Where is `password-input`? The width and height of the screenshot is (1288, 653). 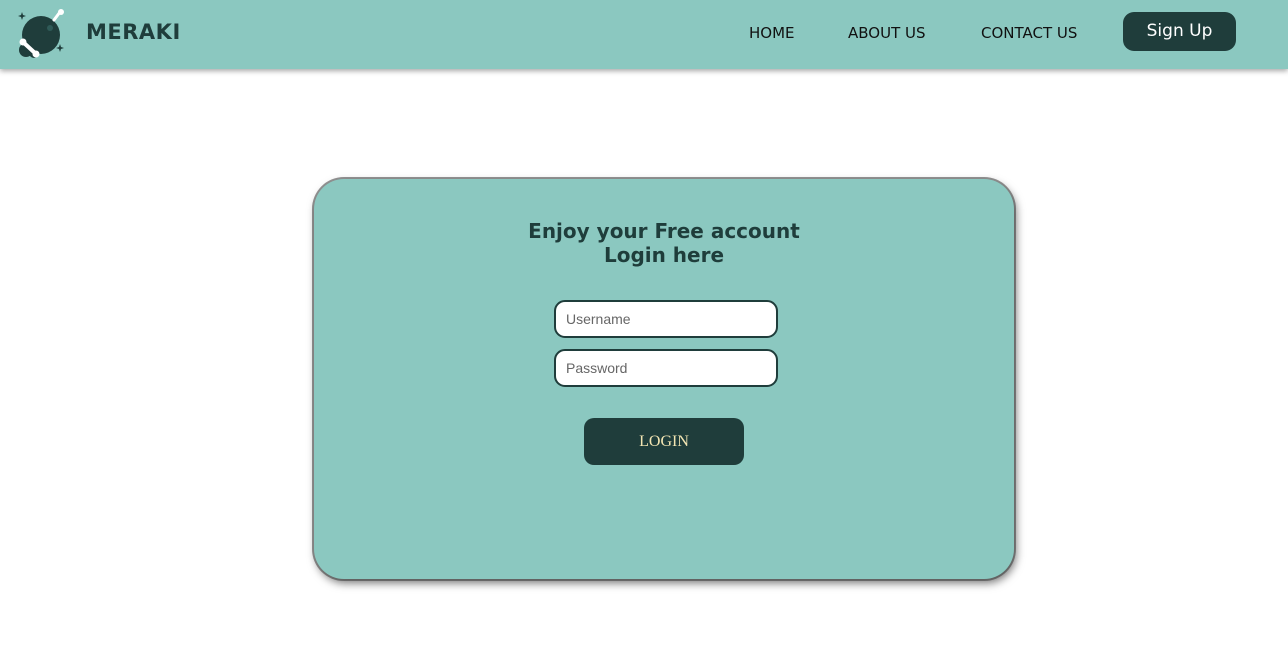 password-input is located at coordinates (666, 368).